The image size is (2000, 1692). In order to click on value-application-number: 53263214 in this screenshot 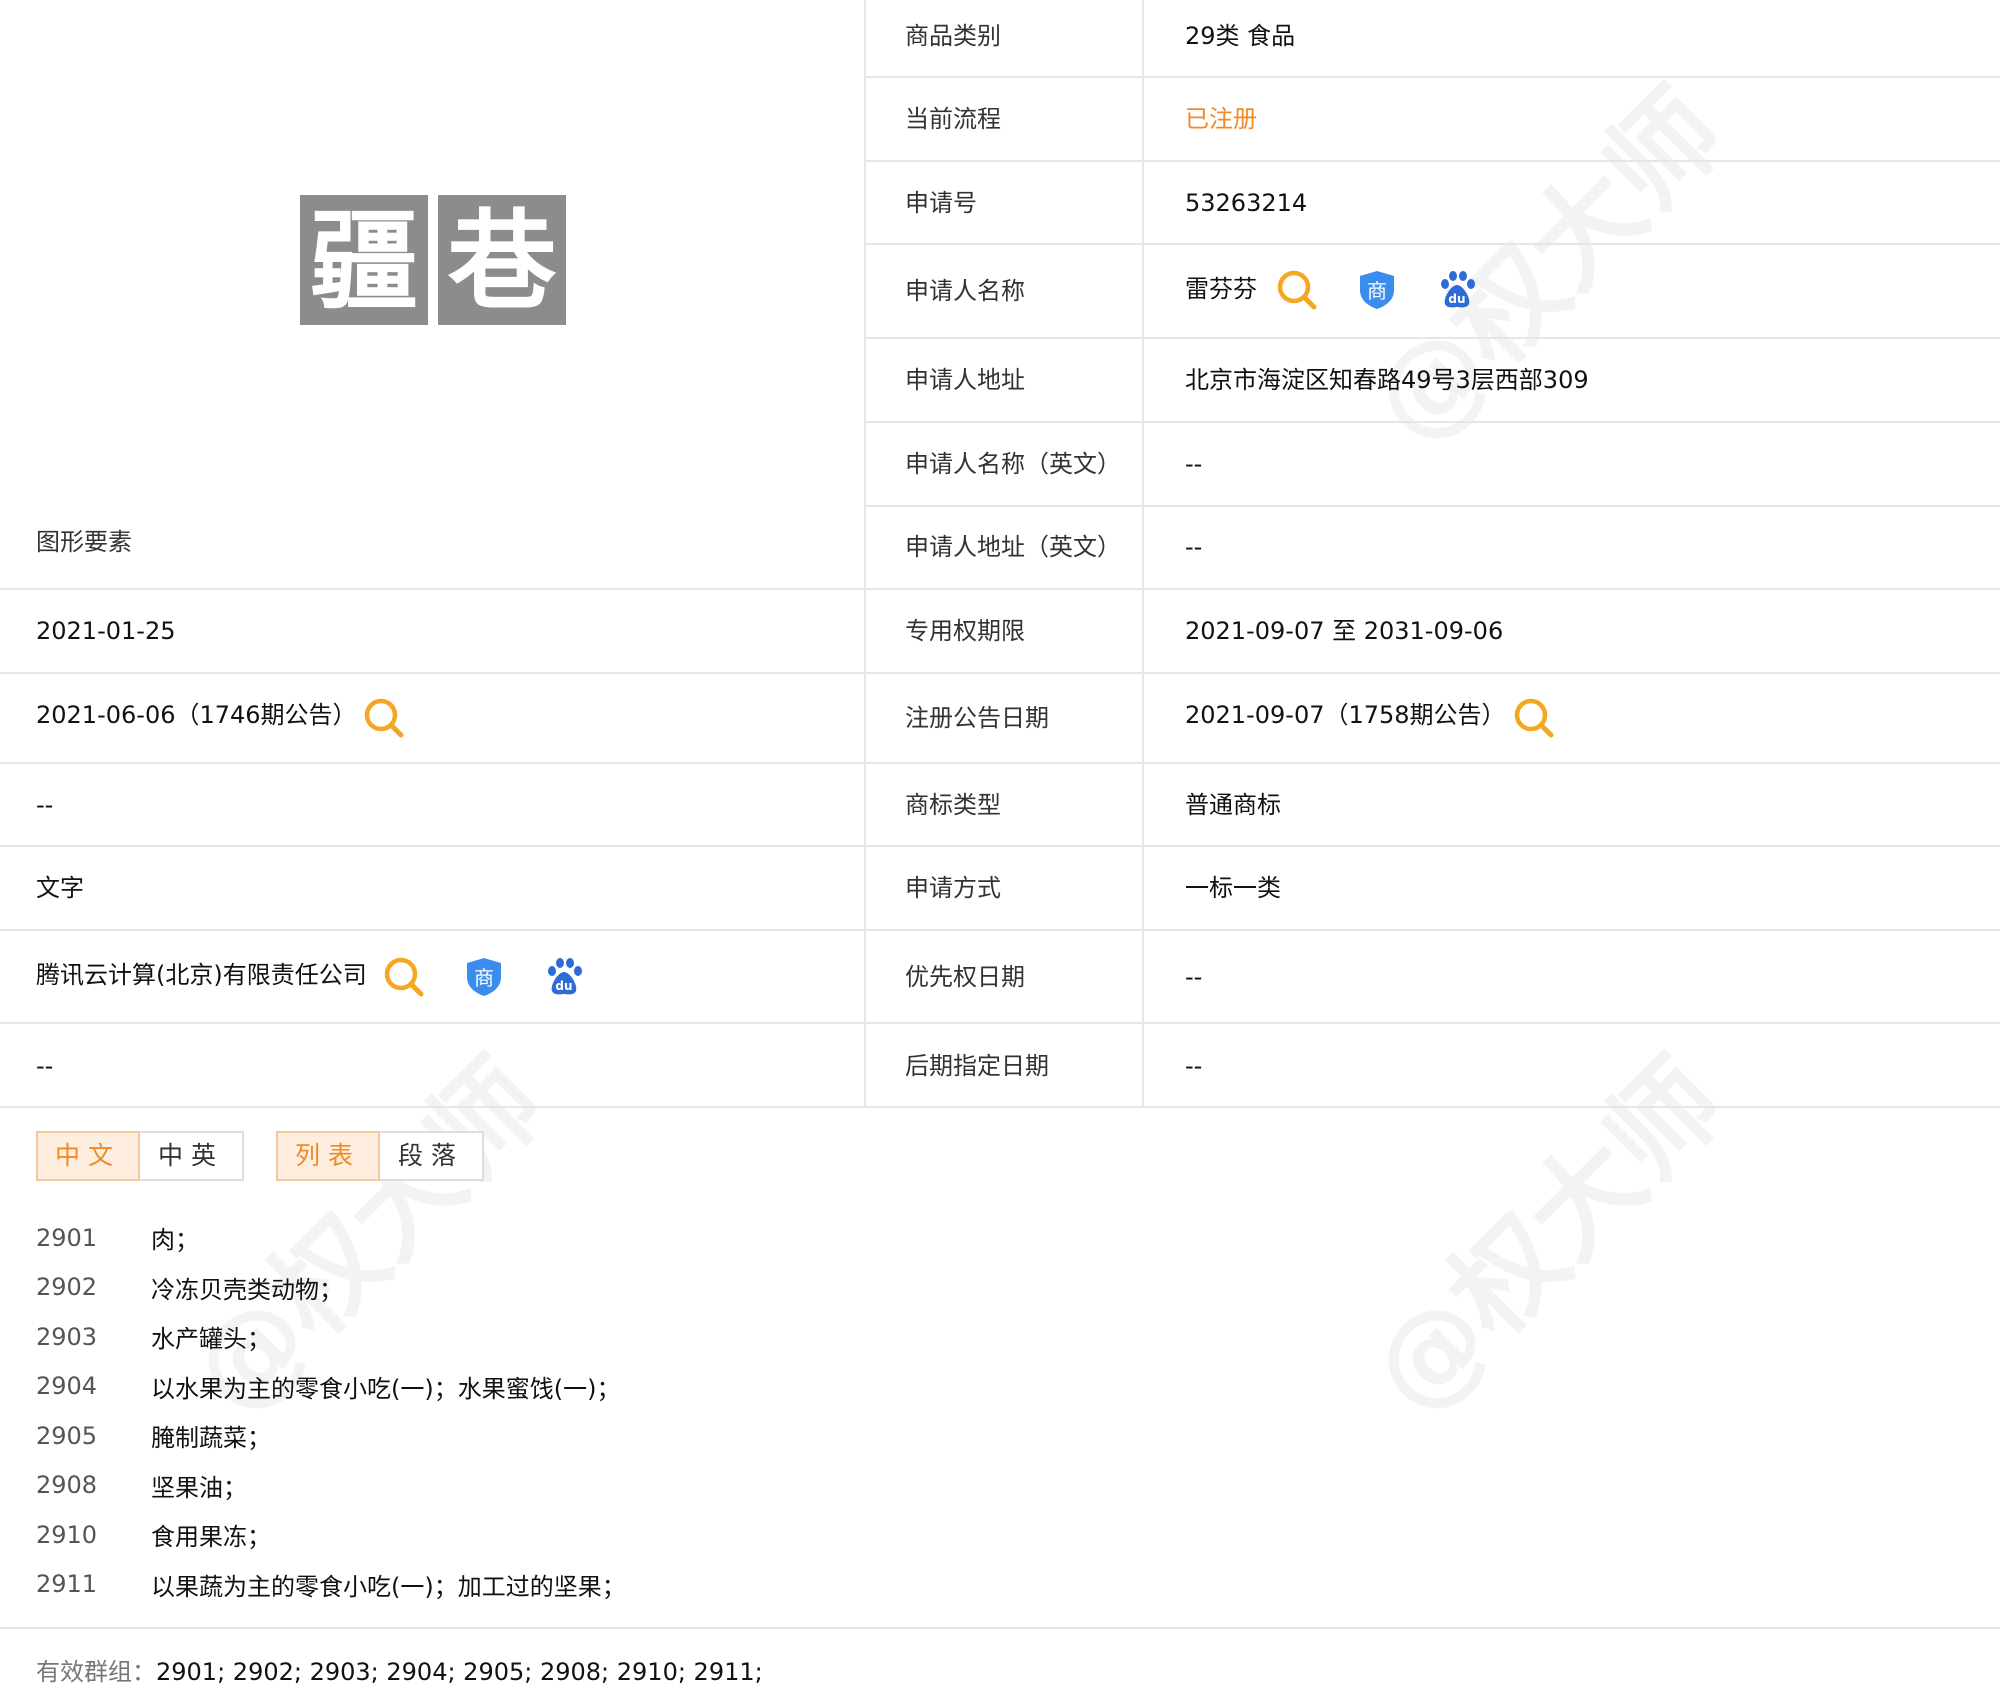, I will do `click(1246, 203)`.